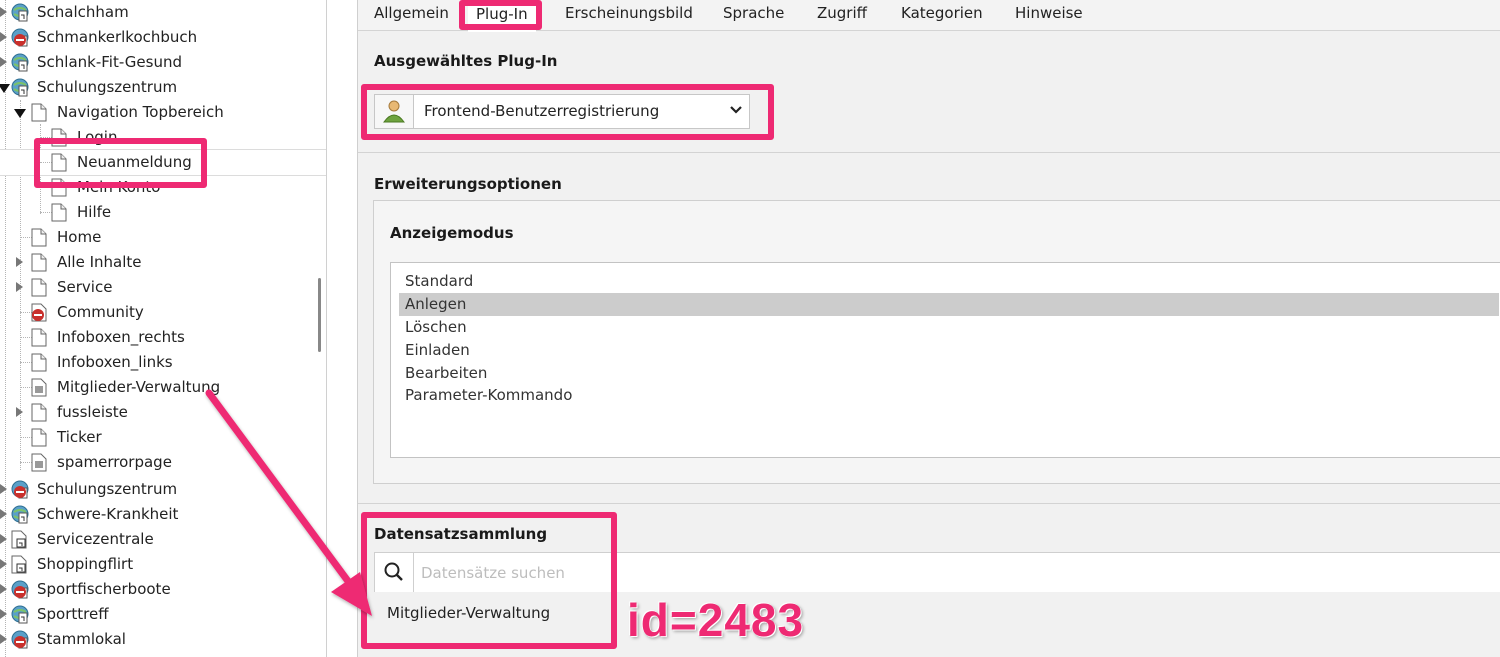 The height and width of the screenshot is (657, 1500). I want to click on tree-item-schulungszentrum-2: Schulungszentrum, so click(163, 489).